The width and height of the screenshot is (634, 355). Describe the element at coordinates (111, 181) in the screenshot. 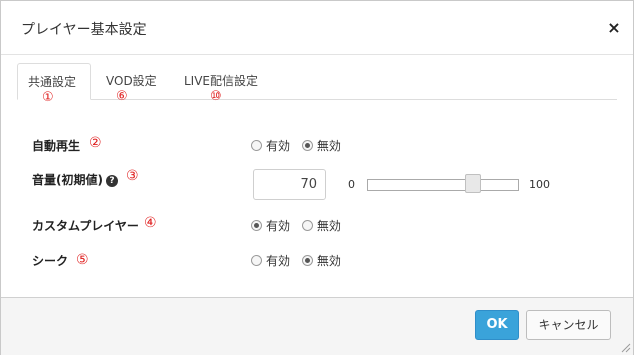

I see `help-icon: ?` at that location.